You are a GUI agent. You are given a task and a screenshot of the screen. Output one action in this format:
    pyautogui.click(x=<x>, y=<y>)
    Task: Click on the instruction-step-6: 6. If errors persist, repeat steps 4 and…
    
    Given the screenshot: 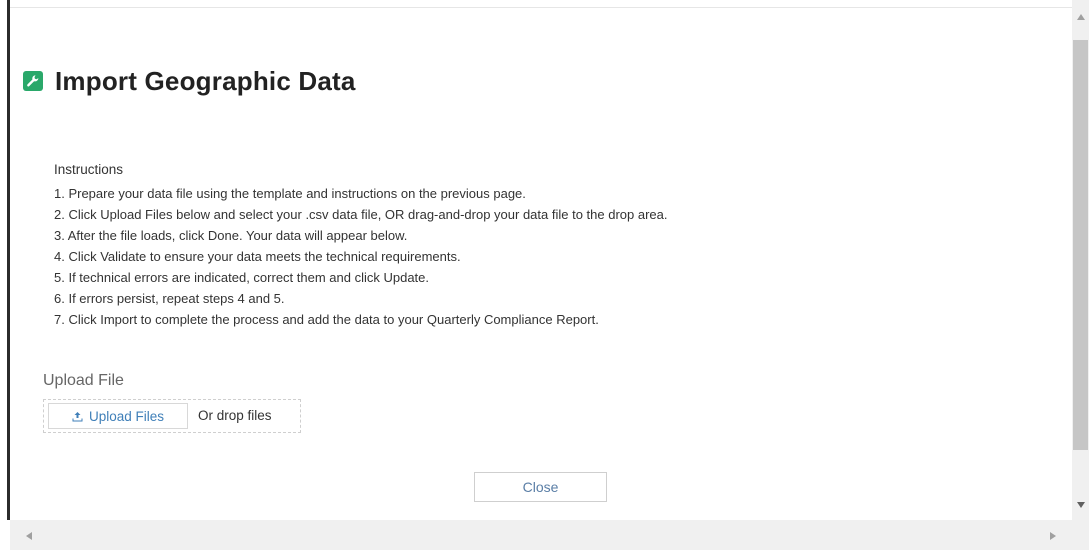 What is the action you would take?
    pyautogui.click(x=169, y=298)
    